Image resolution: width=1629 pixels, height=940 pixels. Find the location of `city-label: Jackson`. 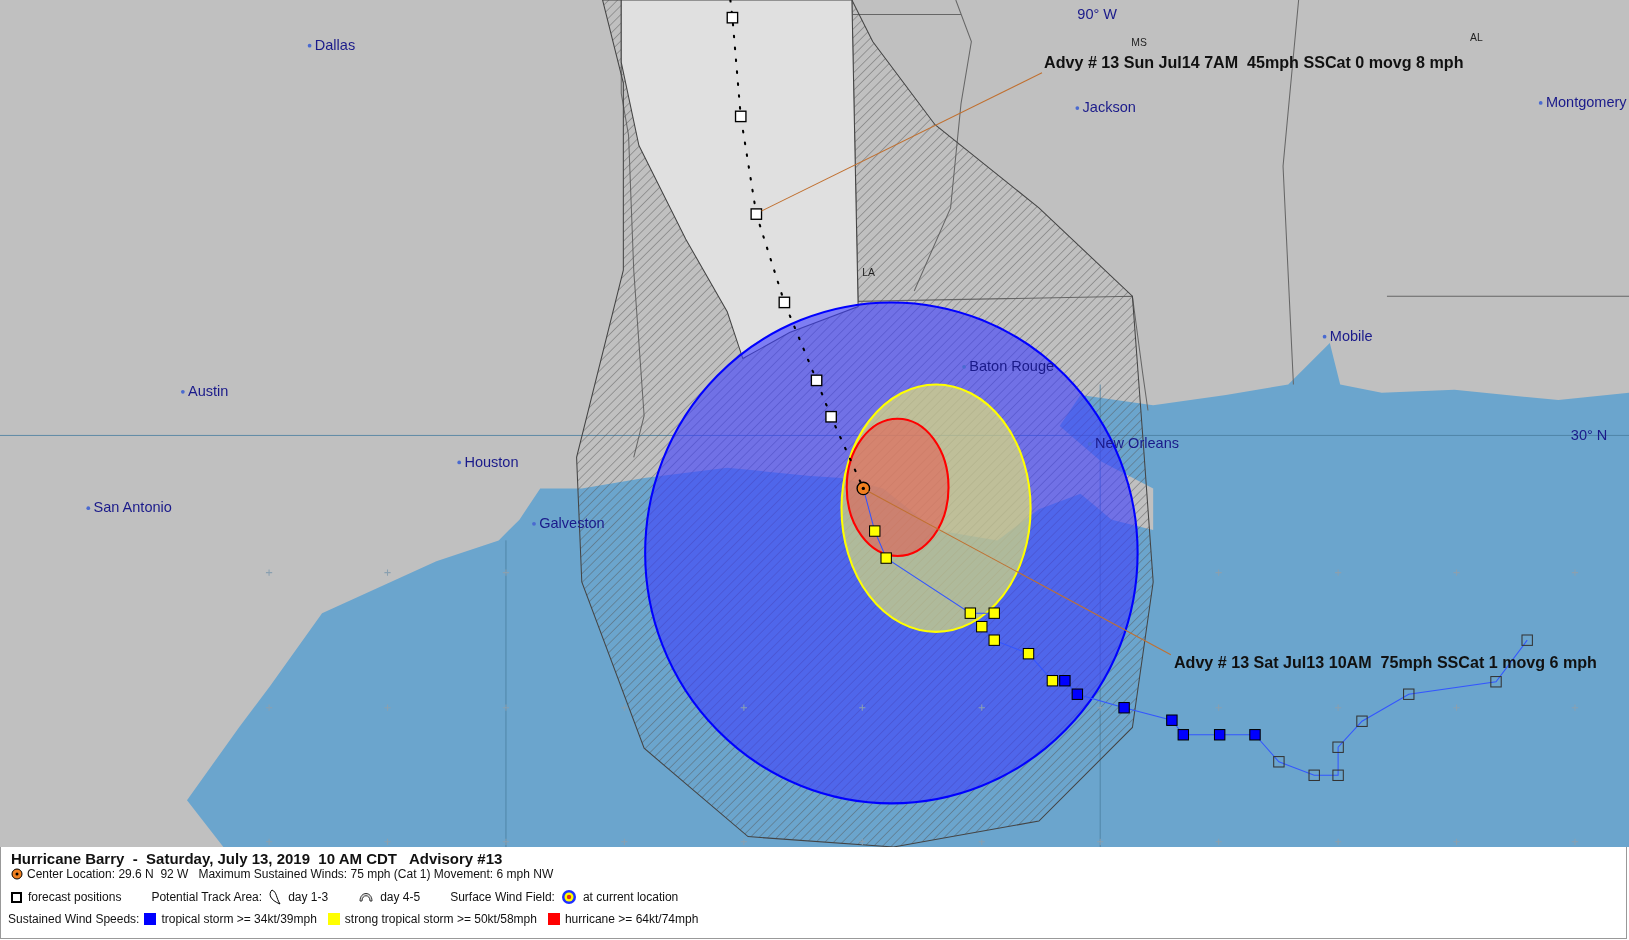

city-label: Jackson is located at coordinates (1109, 107).